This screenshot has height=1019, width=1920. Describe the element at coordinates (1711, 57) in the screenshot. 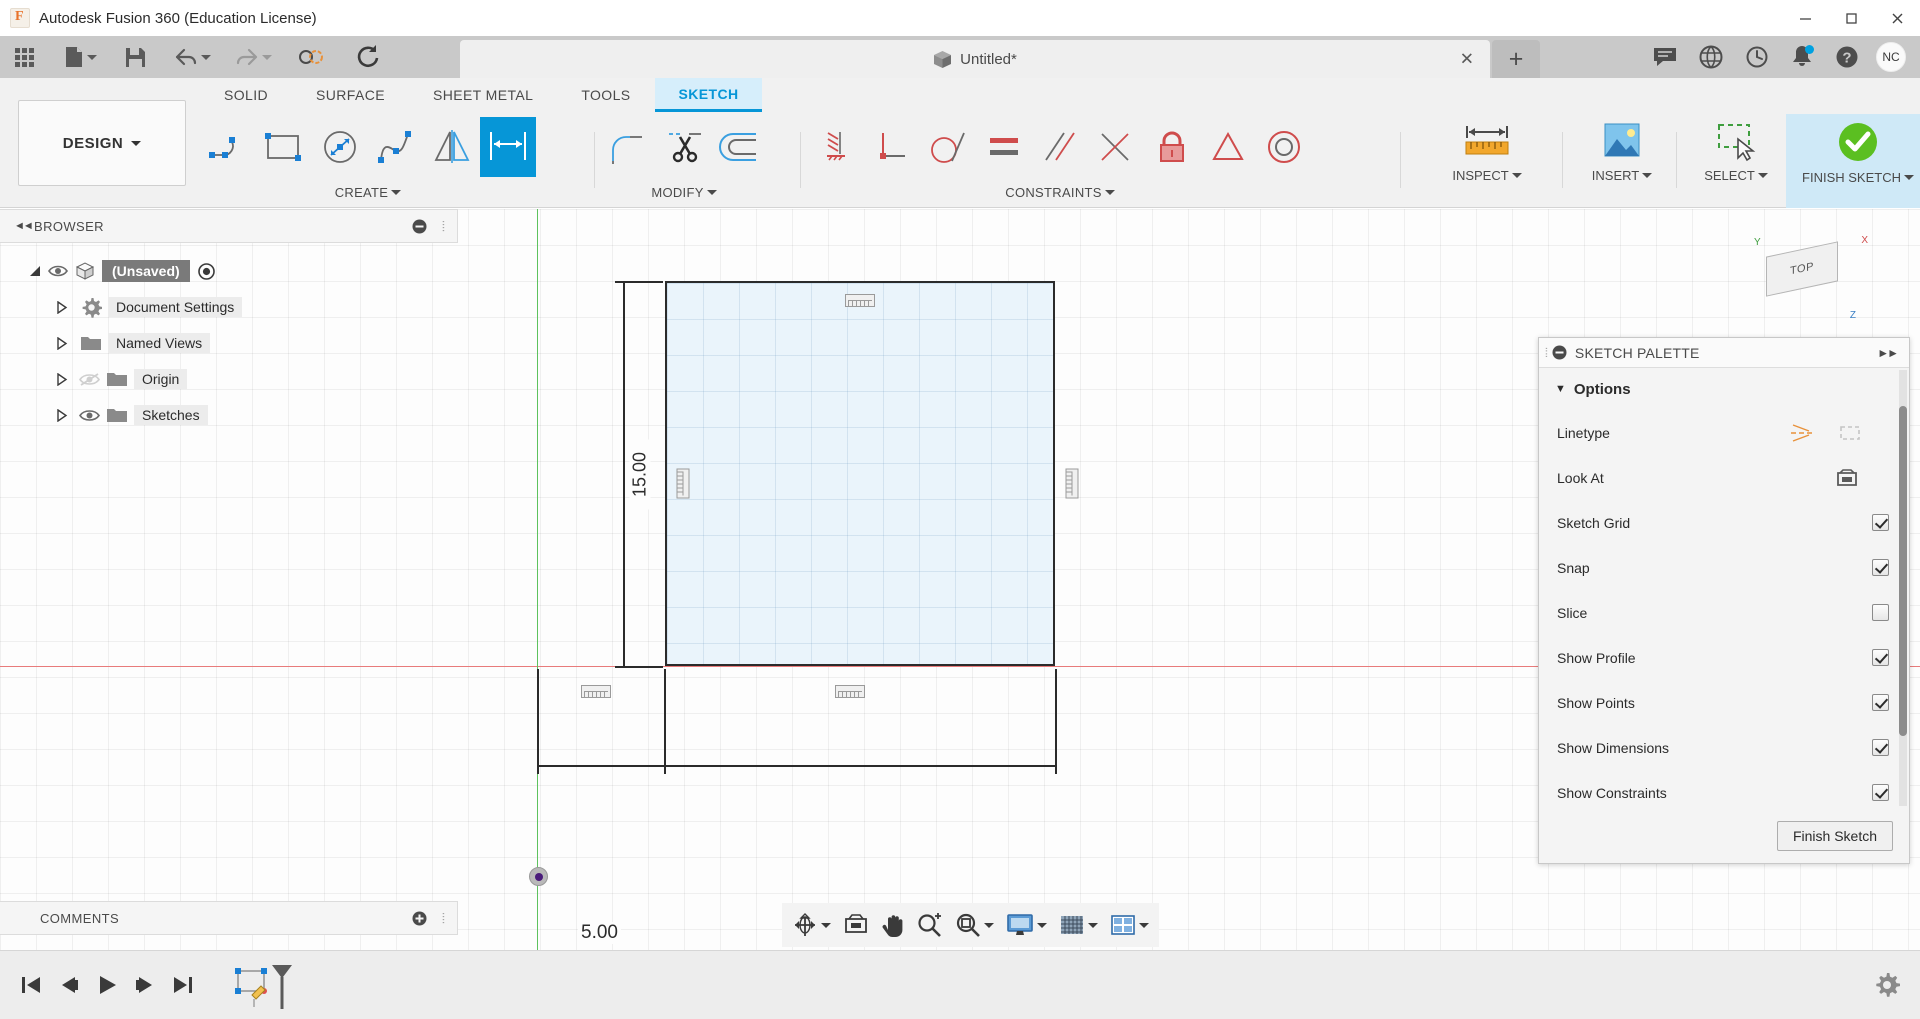

I see `extensions-button` at that location.